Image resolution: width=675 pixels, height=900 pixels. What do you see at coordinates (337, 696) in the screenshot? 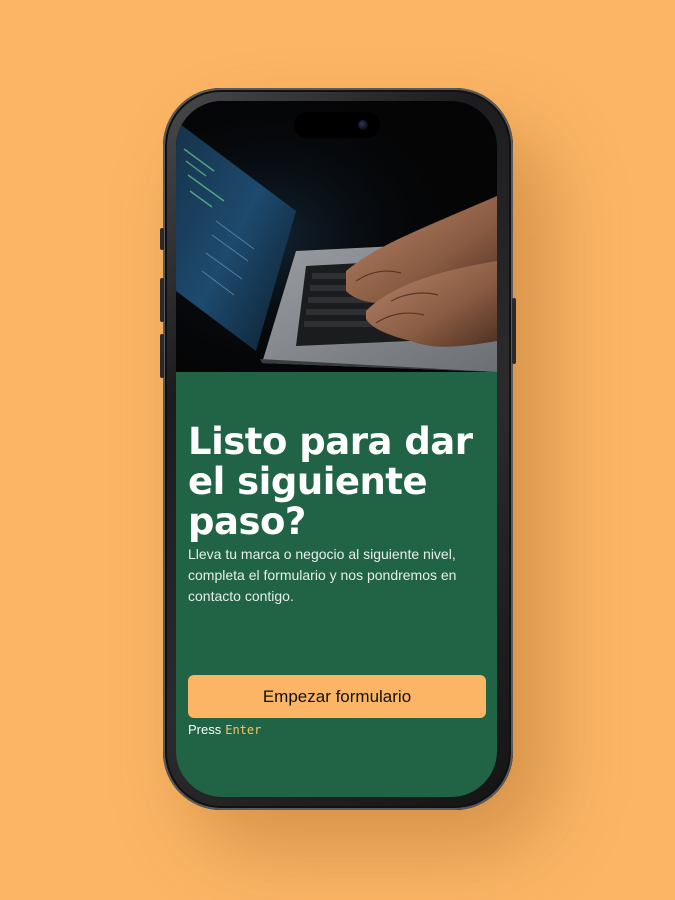
I see `start-form-button: Empezar formulario` at bounding box center [337, 696].